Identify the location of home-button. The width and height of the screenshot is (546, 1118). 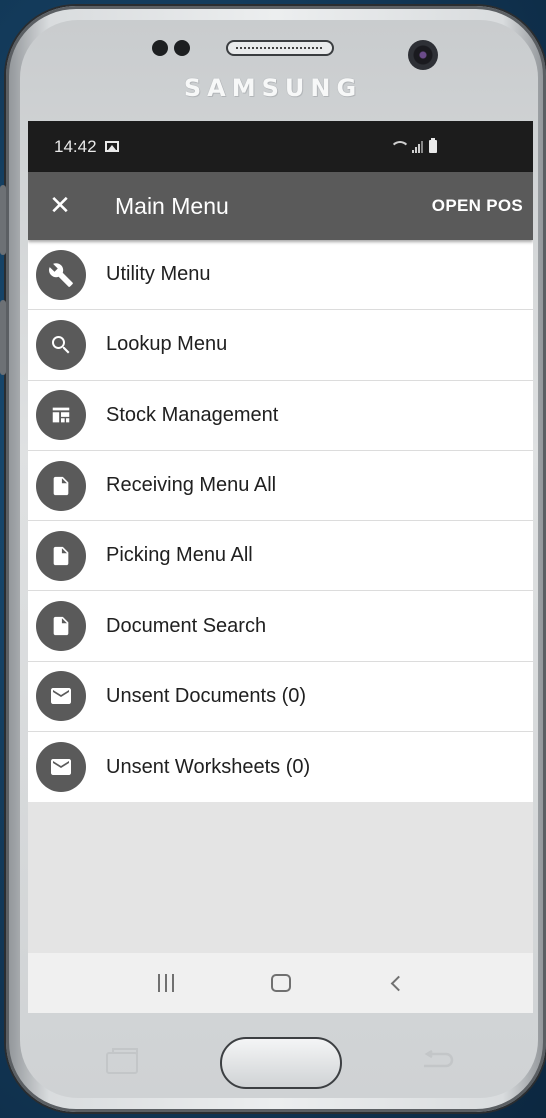
(281, 983).